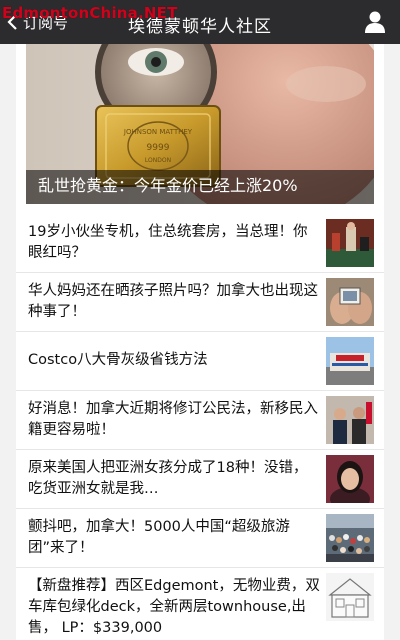 This screenshot has height=640, width=400. What do you see at coordinates (168, 242) in the screenshot?
I see `article-title: 19岁小伙坐专机，住总统套房，当总理！你眼红吗？` at bounding box center [168, 242].